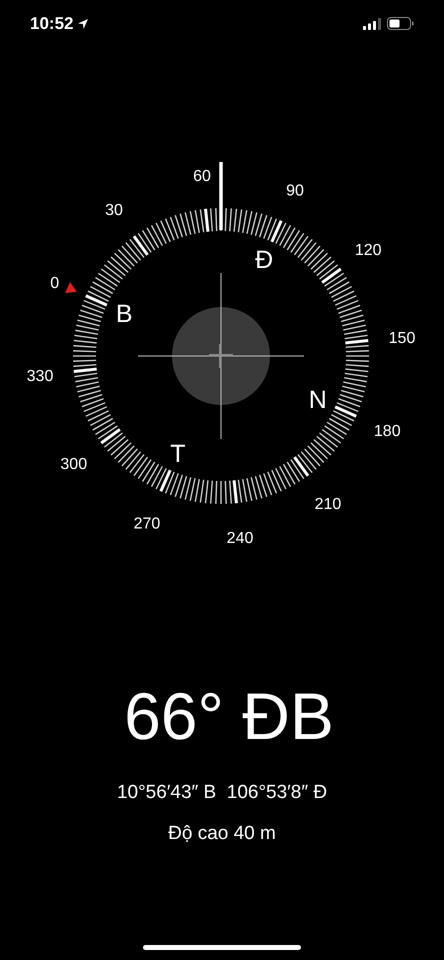 This screenshot has width=444, height=960. What do you see at coordinates (229, 716) in the screenshot?
I see `heading-reading: 66° ĐB` at bounding box center [229, 716].